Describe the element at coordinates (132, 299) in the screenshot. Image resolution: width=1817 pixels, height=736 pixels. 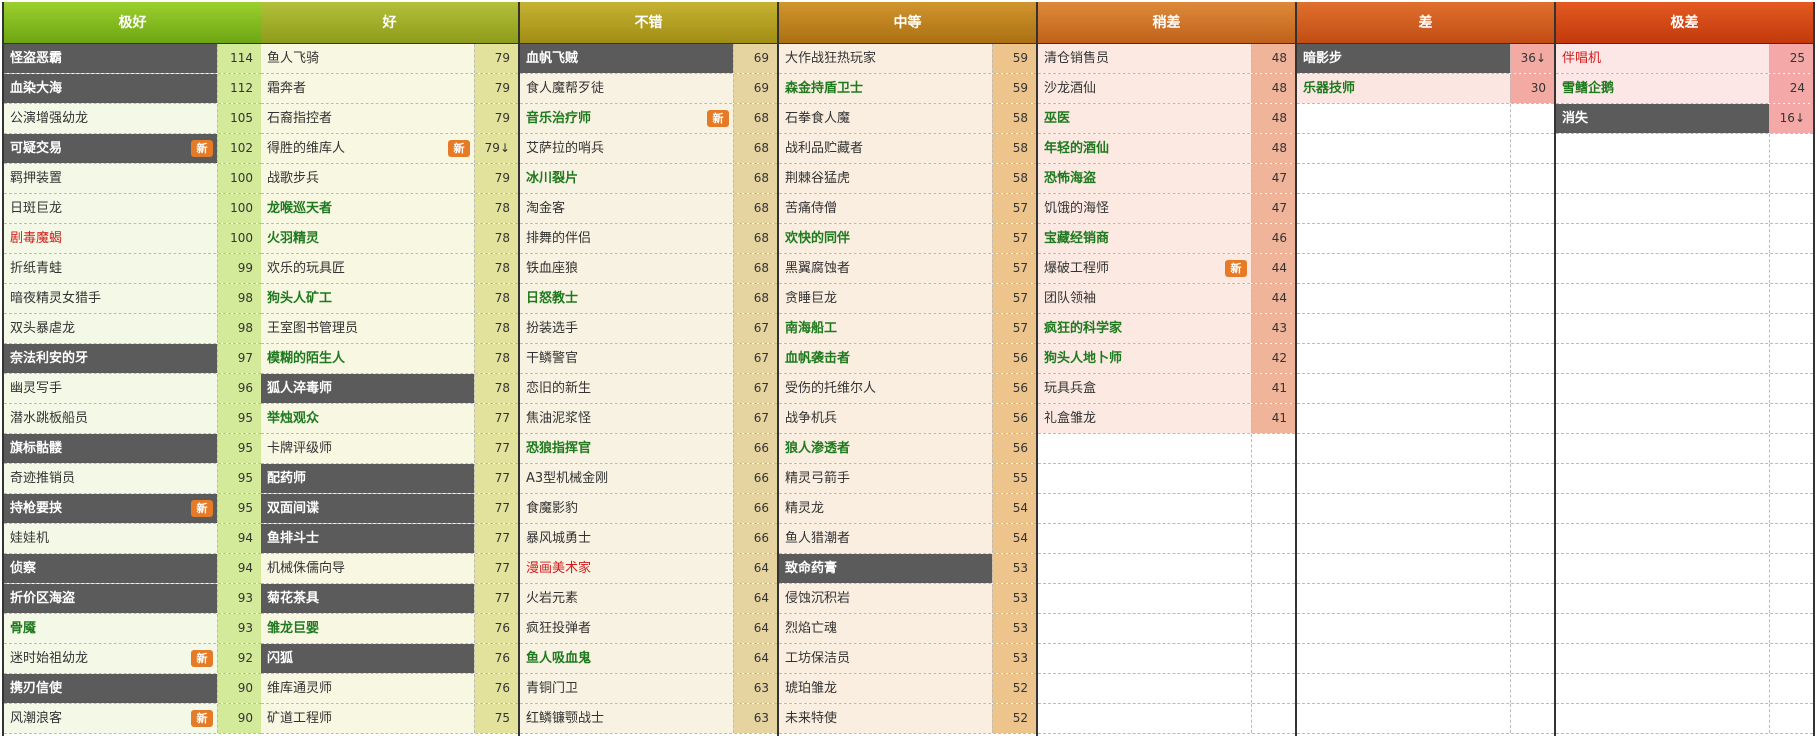
I see `card-row: 暗夜精灵女猎手 98` at that location.